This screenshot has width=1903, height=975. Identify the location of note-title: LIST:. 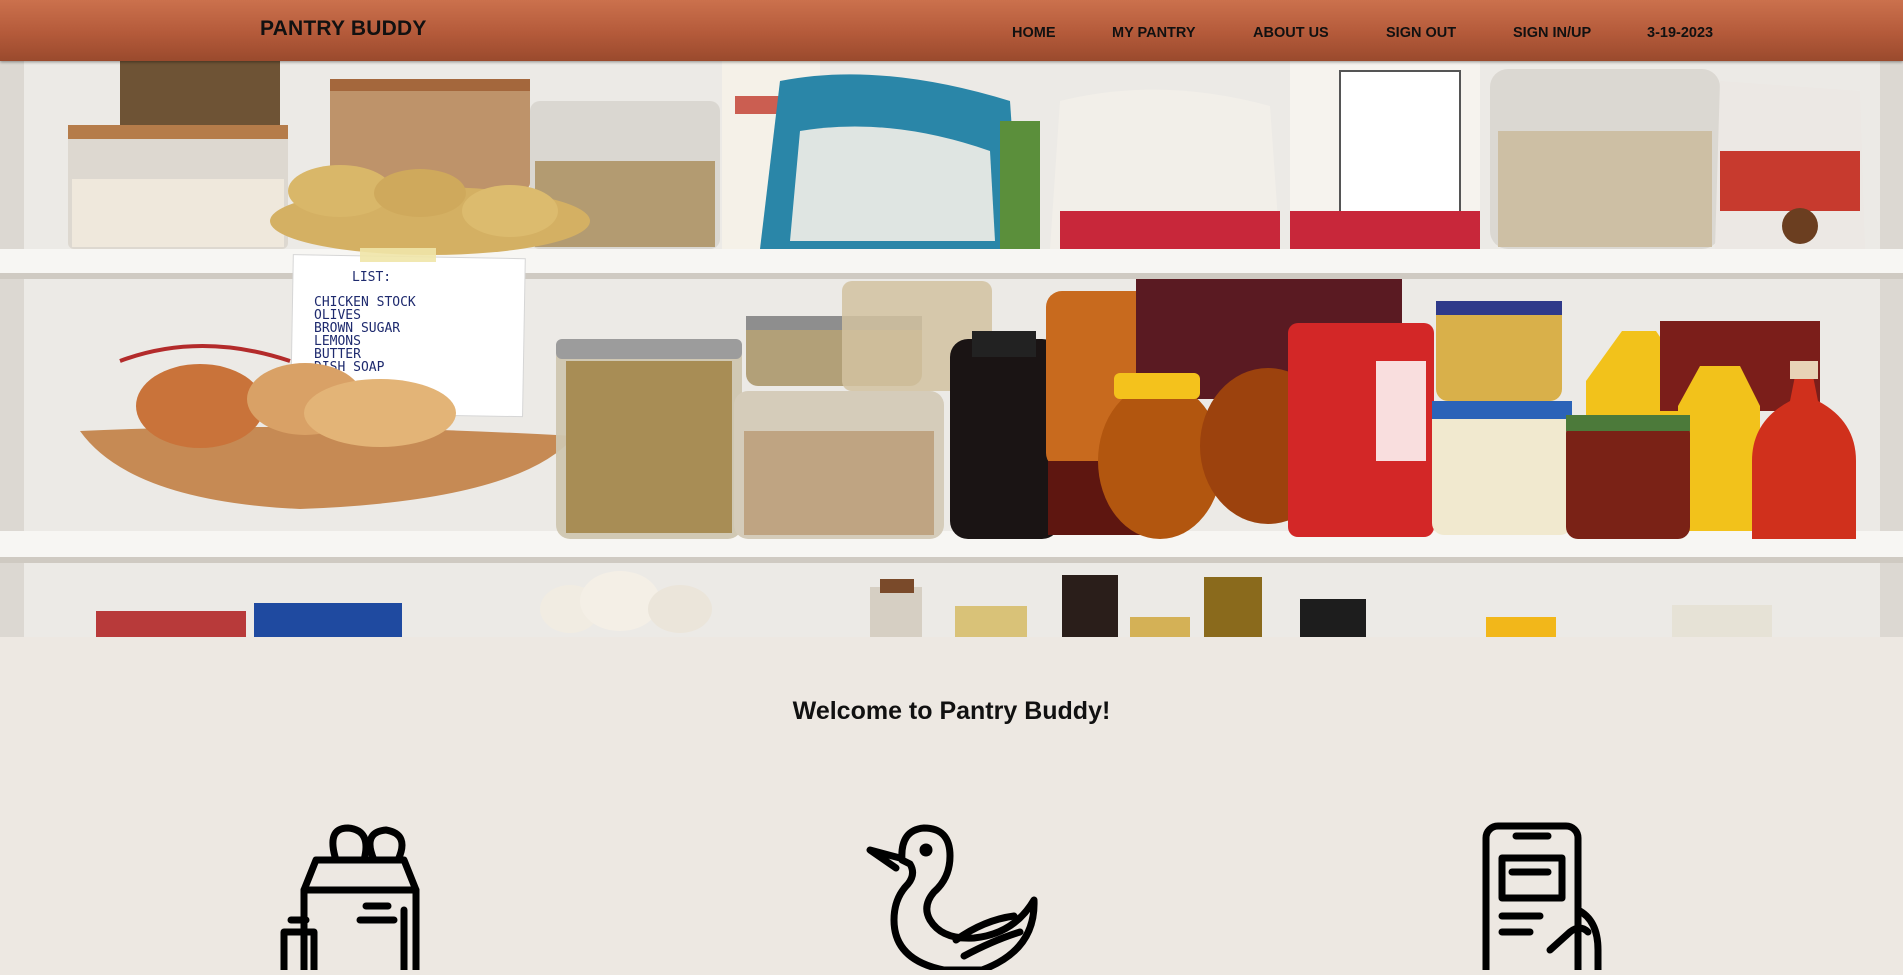
(371, 277).